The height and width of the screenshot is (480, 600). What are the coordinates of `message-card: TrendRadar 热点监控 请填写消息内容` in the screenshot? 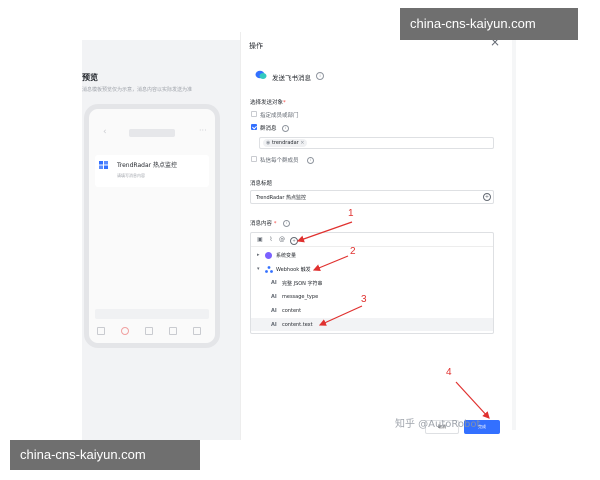 It's located at (152, 171).